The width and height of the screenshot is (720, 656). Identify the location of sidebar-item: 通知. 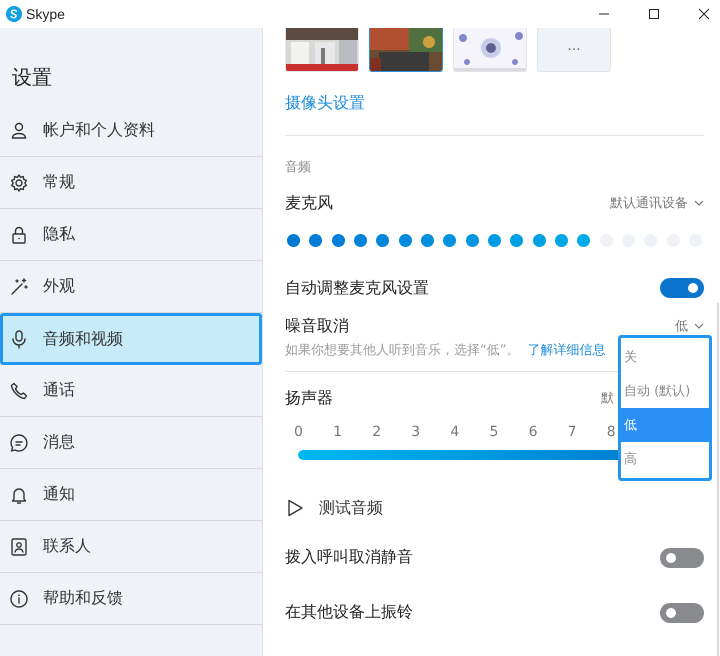
(131, 495).